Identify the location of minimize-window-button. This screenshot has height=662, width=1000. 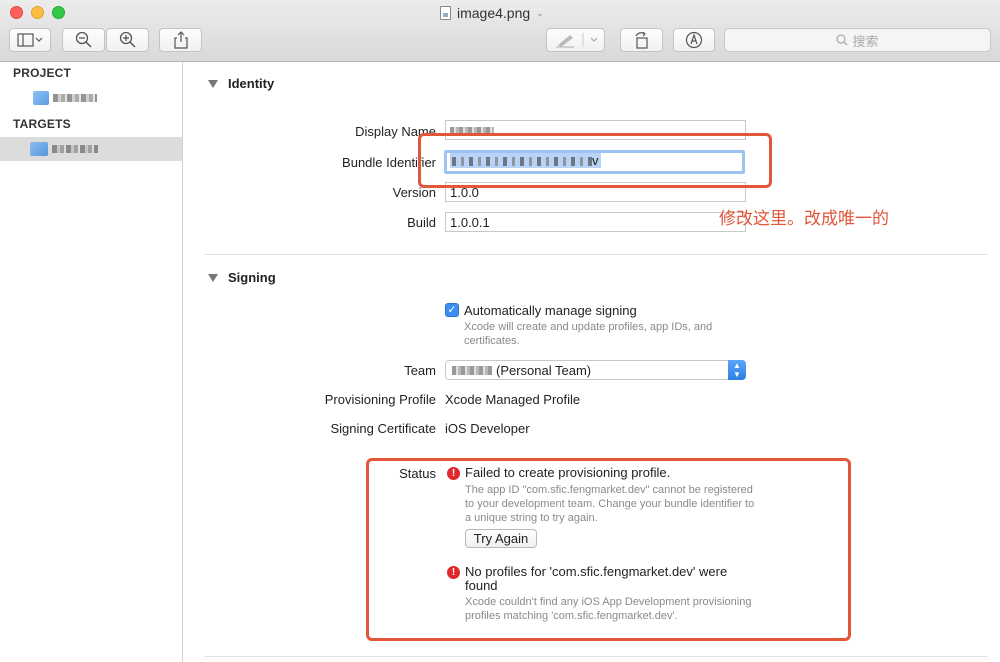
(37, 12).